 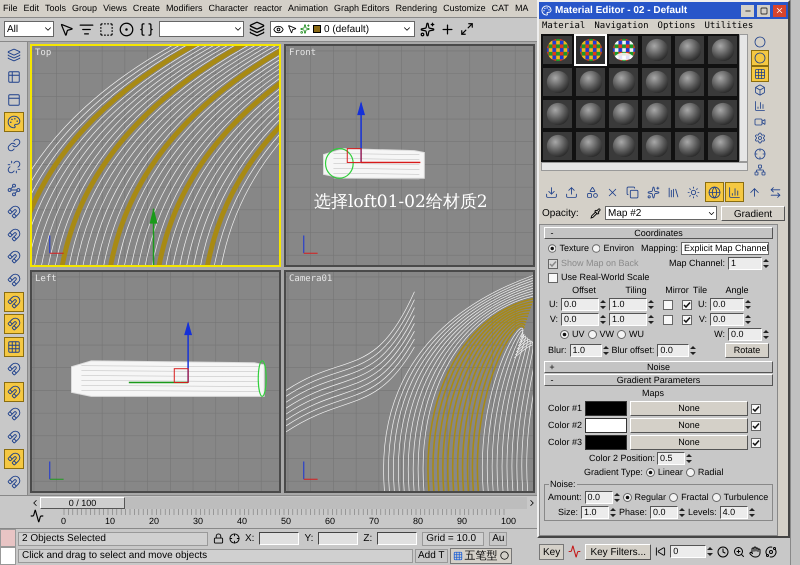 I want to click on skip-icon, so click(x=660, y=551).